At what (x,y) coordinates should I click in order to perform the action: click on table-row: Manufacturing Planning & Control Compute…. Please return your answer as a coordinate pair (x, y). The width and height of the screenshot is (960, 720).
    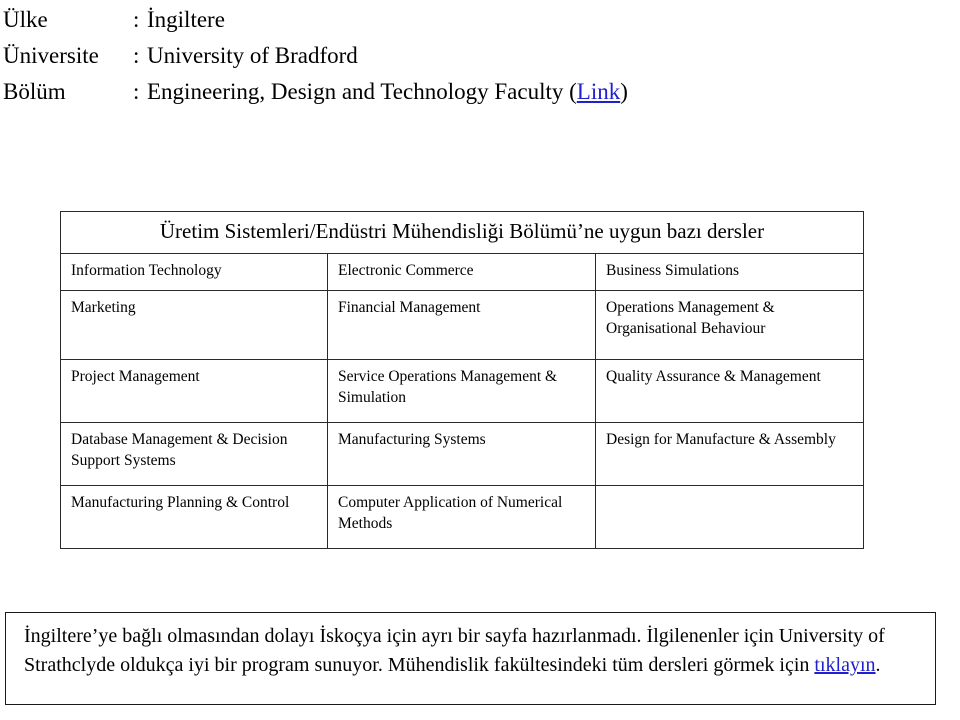
    Looking at the image, I should click on (462, 516).